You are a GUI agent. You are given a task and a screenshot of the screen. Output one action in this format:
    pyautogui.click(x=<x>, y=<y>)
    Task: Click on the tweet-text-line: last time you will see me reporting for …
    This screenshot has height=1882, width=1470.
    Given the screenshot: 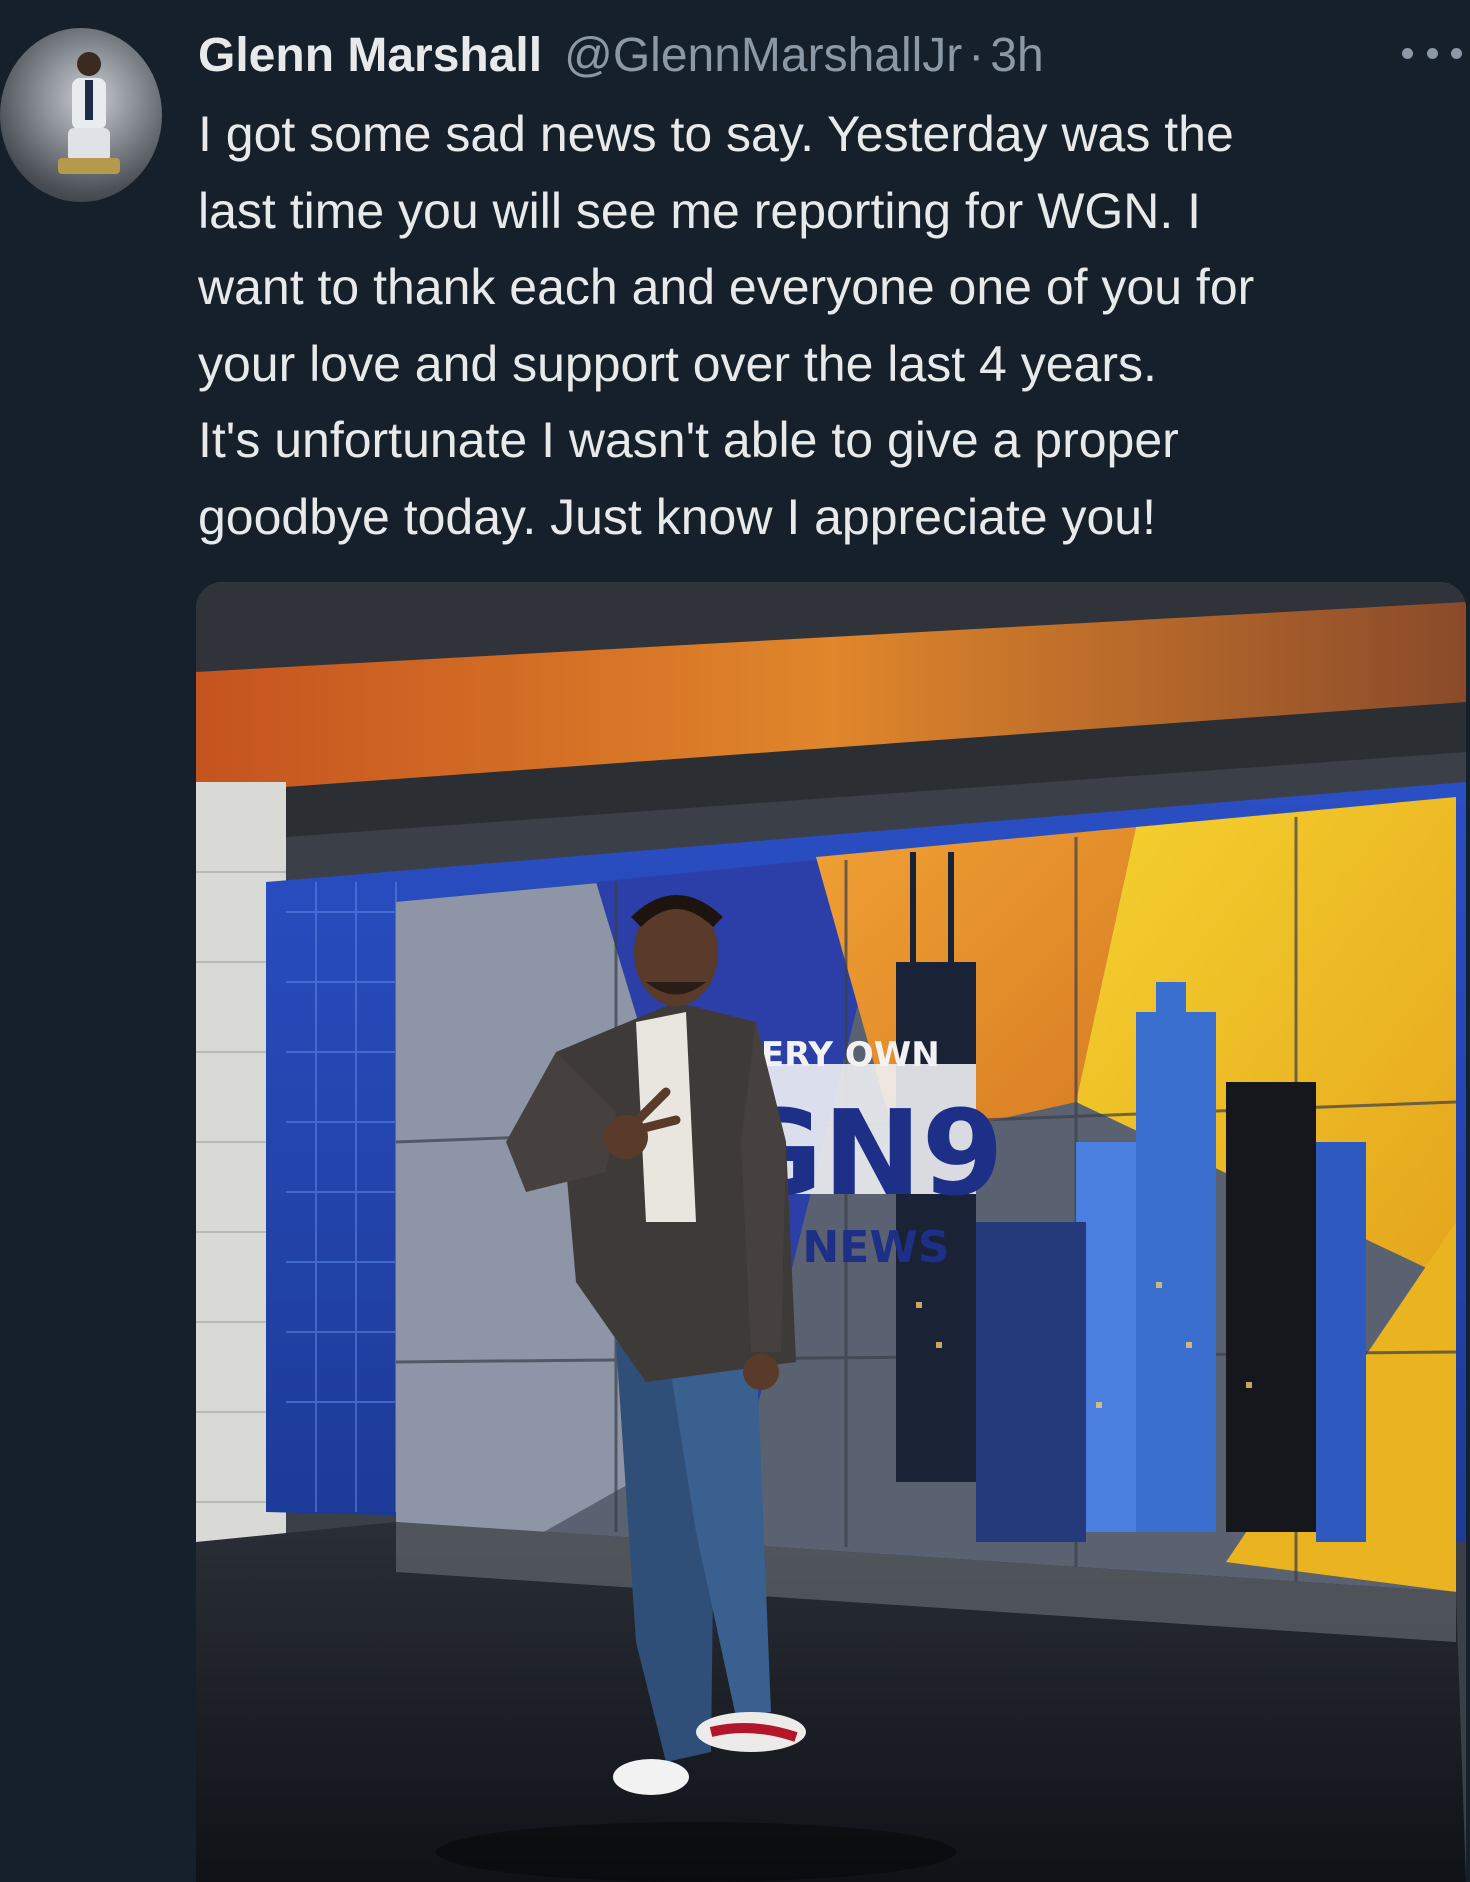 What is the action you would take?
    pyautogui.click(x=700, y=210)
    